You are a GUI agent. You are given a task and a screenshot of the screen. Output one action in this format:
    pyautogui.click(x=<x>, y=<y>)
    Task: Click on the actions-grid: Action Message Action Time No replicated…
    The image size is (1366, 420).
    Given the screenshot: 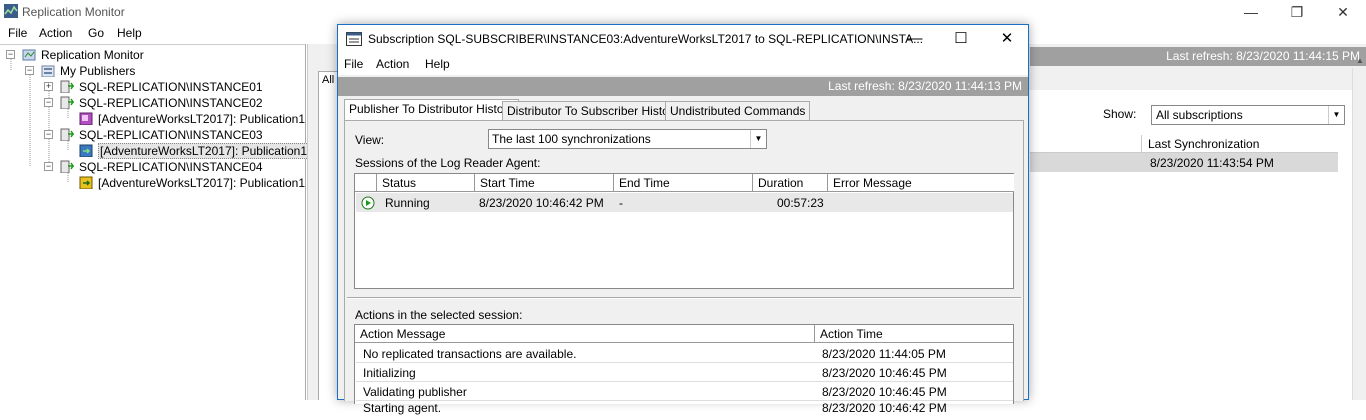 What is the action you would take?
    pyautogui.click(x=684, y=369)
    